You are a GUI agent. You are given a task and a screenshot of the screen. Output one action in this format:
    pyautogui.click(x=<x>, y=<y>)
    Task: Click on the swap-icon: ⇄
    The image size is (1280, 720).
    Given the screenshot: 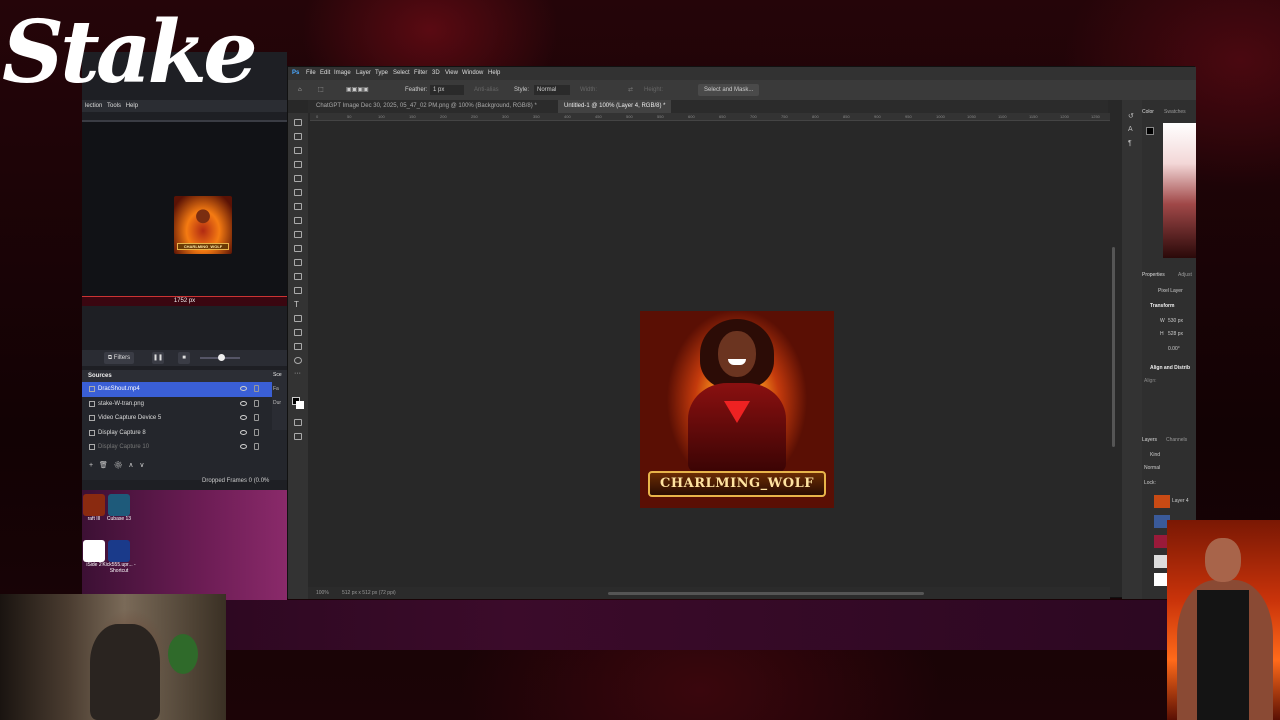 What is the action you would take?
    pyautogui.click(x=630, y=90)
    